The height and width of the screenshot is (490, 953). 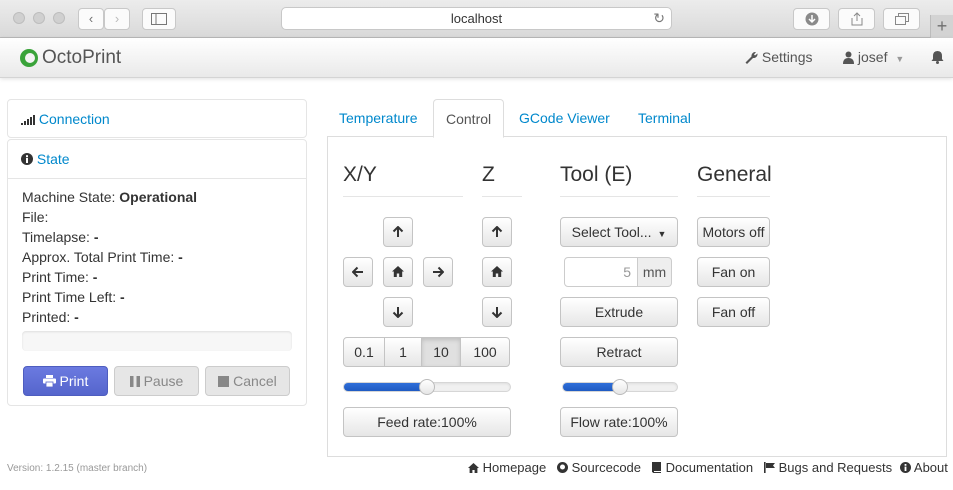 I want to click on footer-documentation-link: Documentation, so click(x=702, y=467).